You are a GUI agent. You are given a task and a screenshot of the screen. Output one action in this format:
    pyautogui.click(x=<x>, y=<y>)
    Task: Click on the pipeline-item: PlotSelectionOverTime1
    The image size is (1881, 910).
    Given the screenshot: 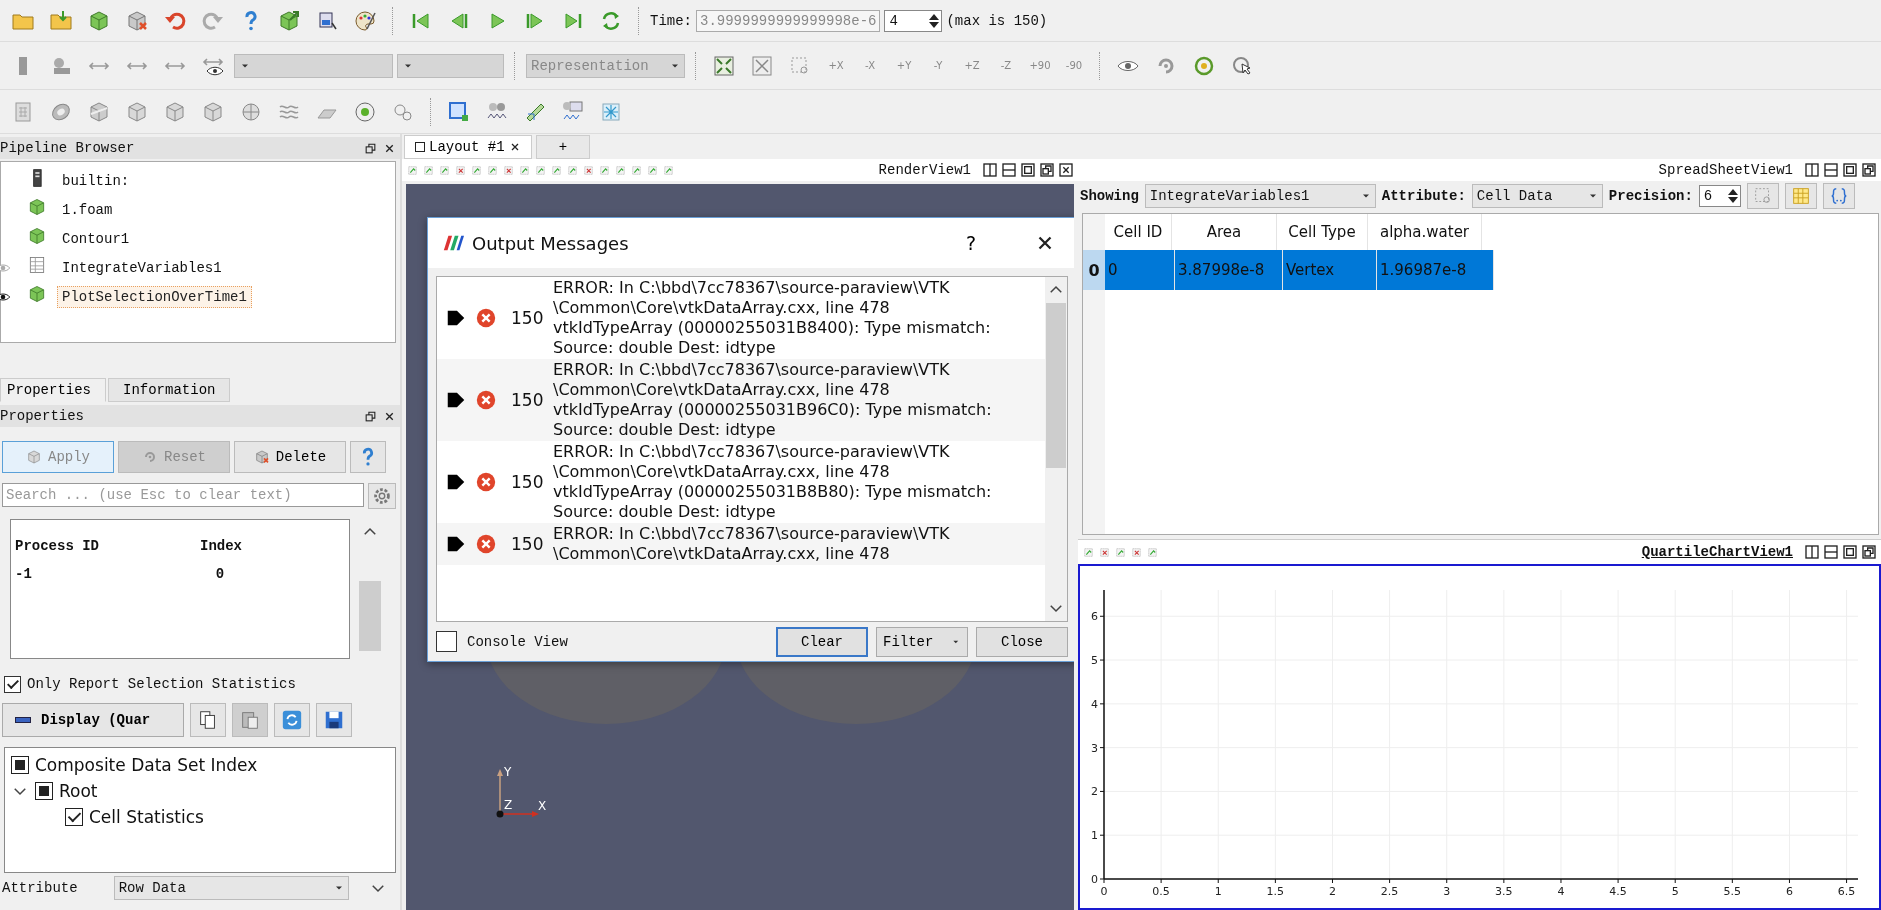 What is the action you would take?
    pyautogui.click(x=154, y=296)
    